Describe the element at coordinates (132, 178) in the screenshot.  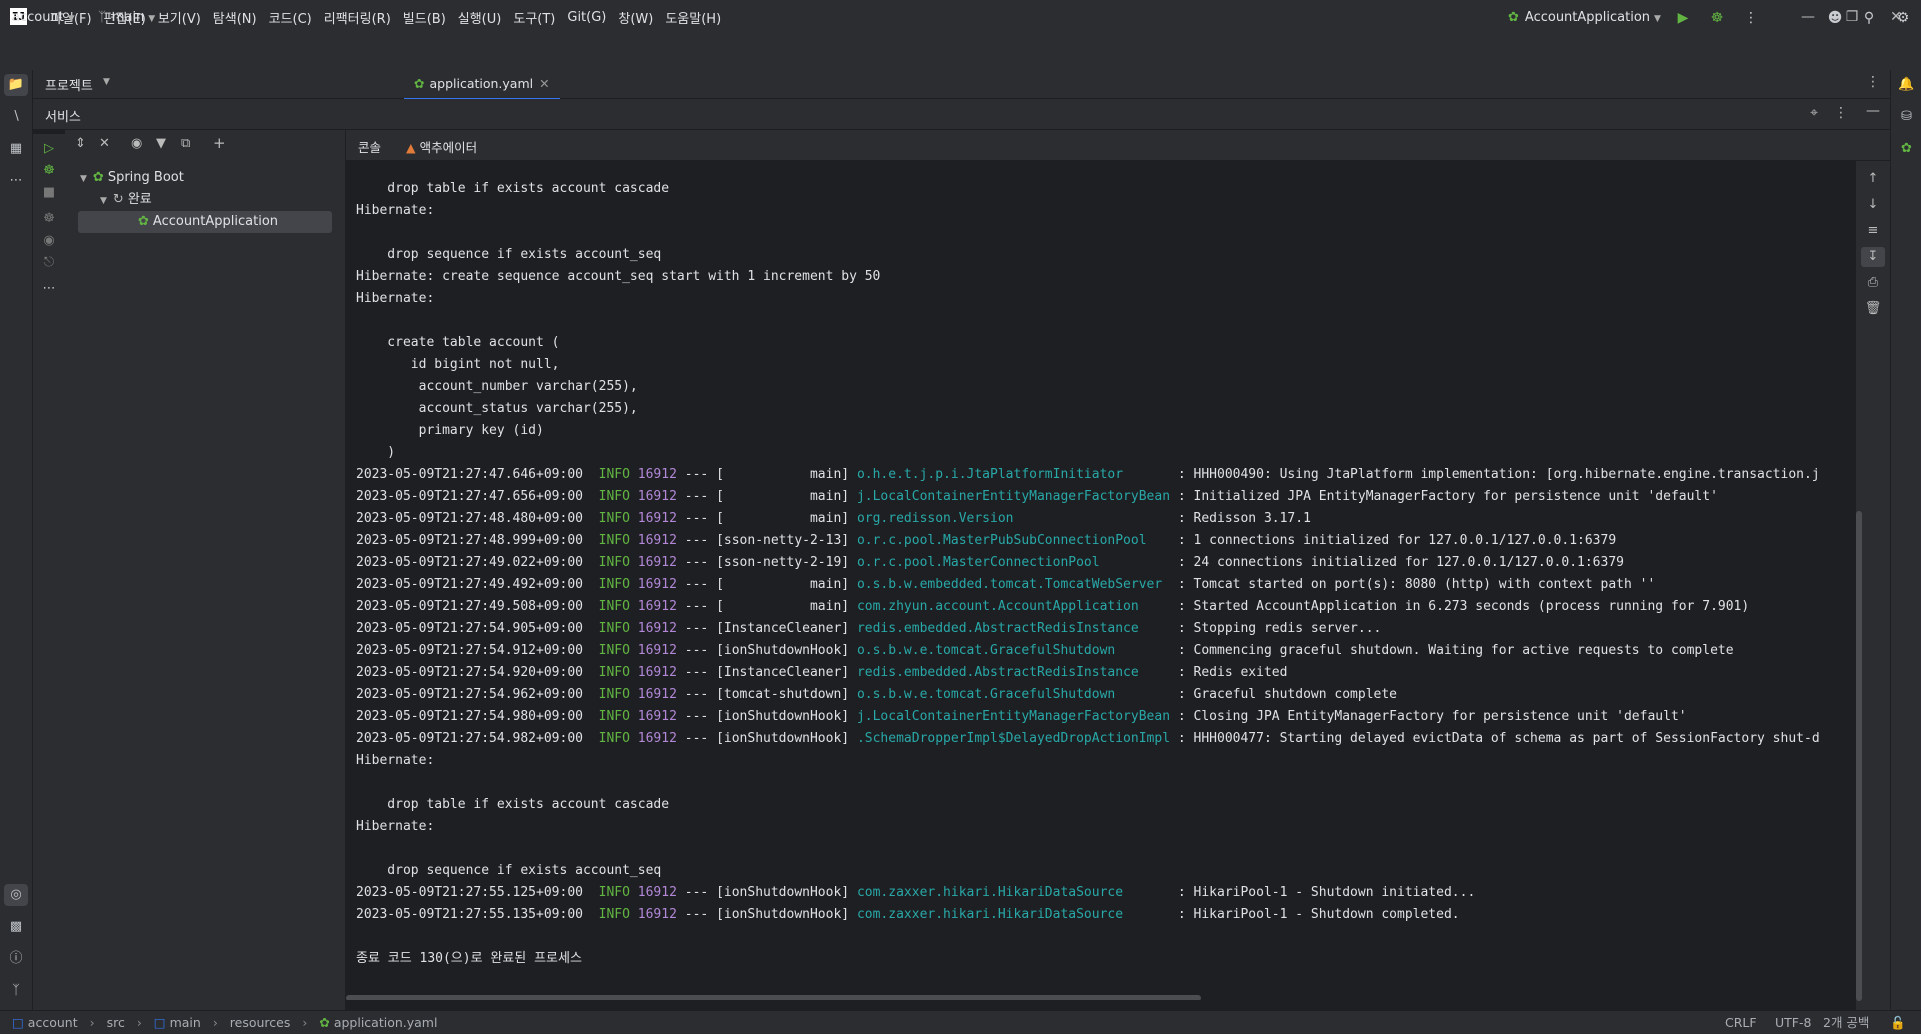
I see `tree-node-spring-boot: ▼ ✿ Spring Boot` at that location.